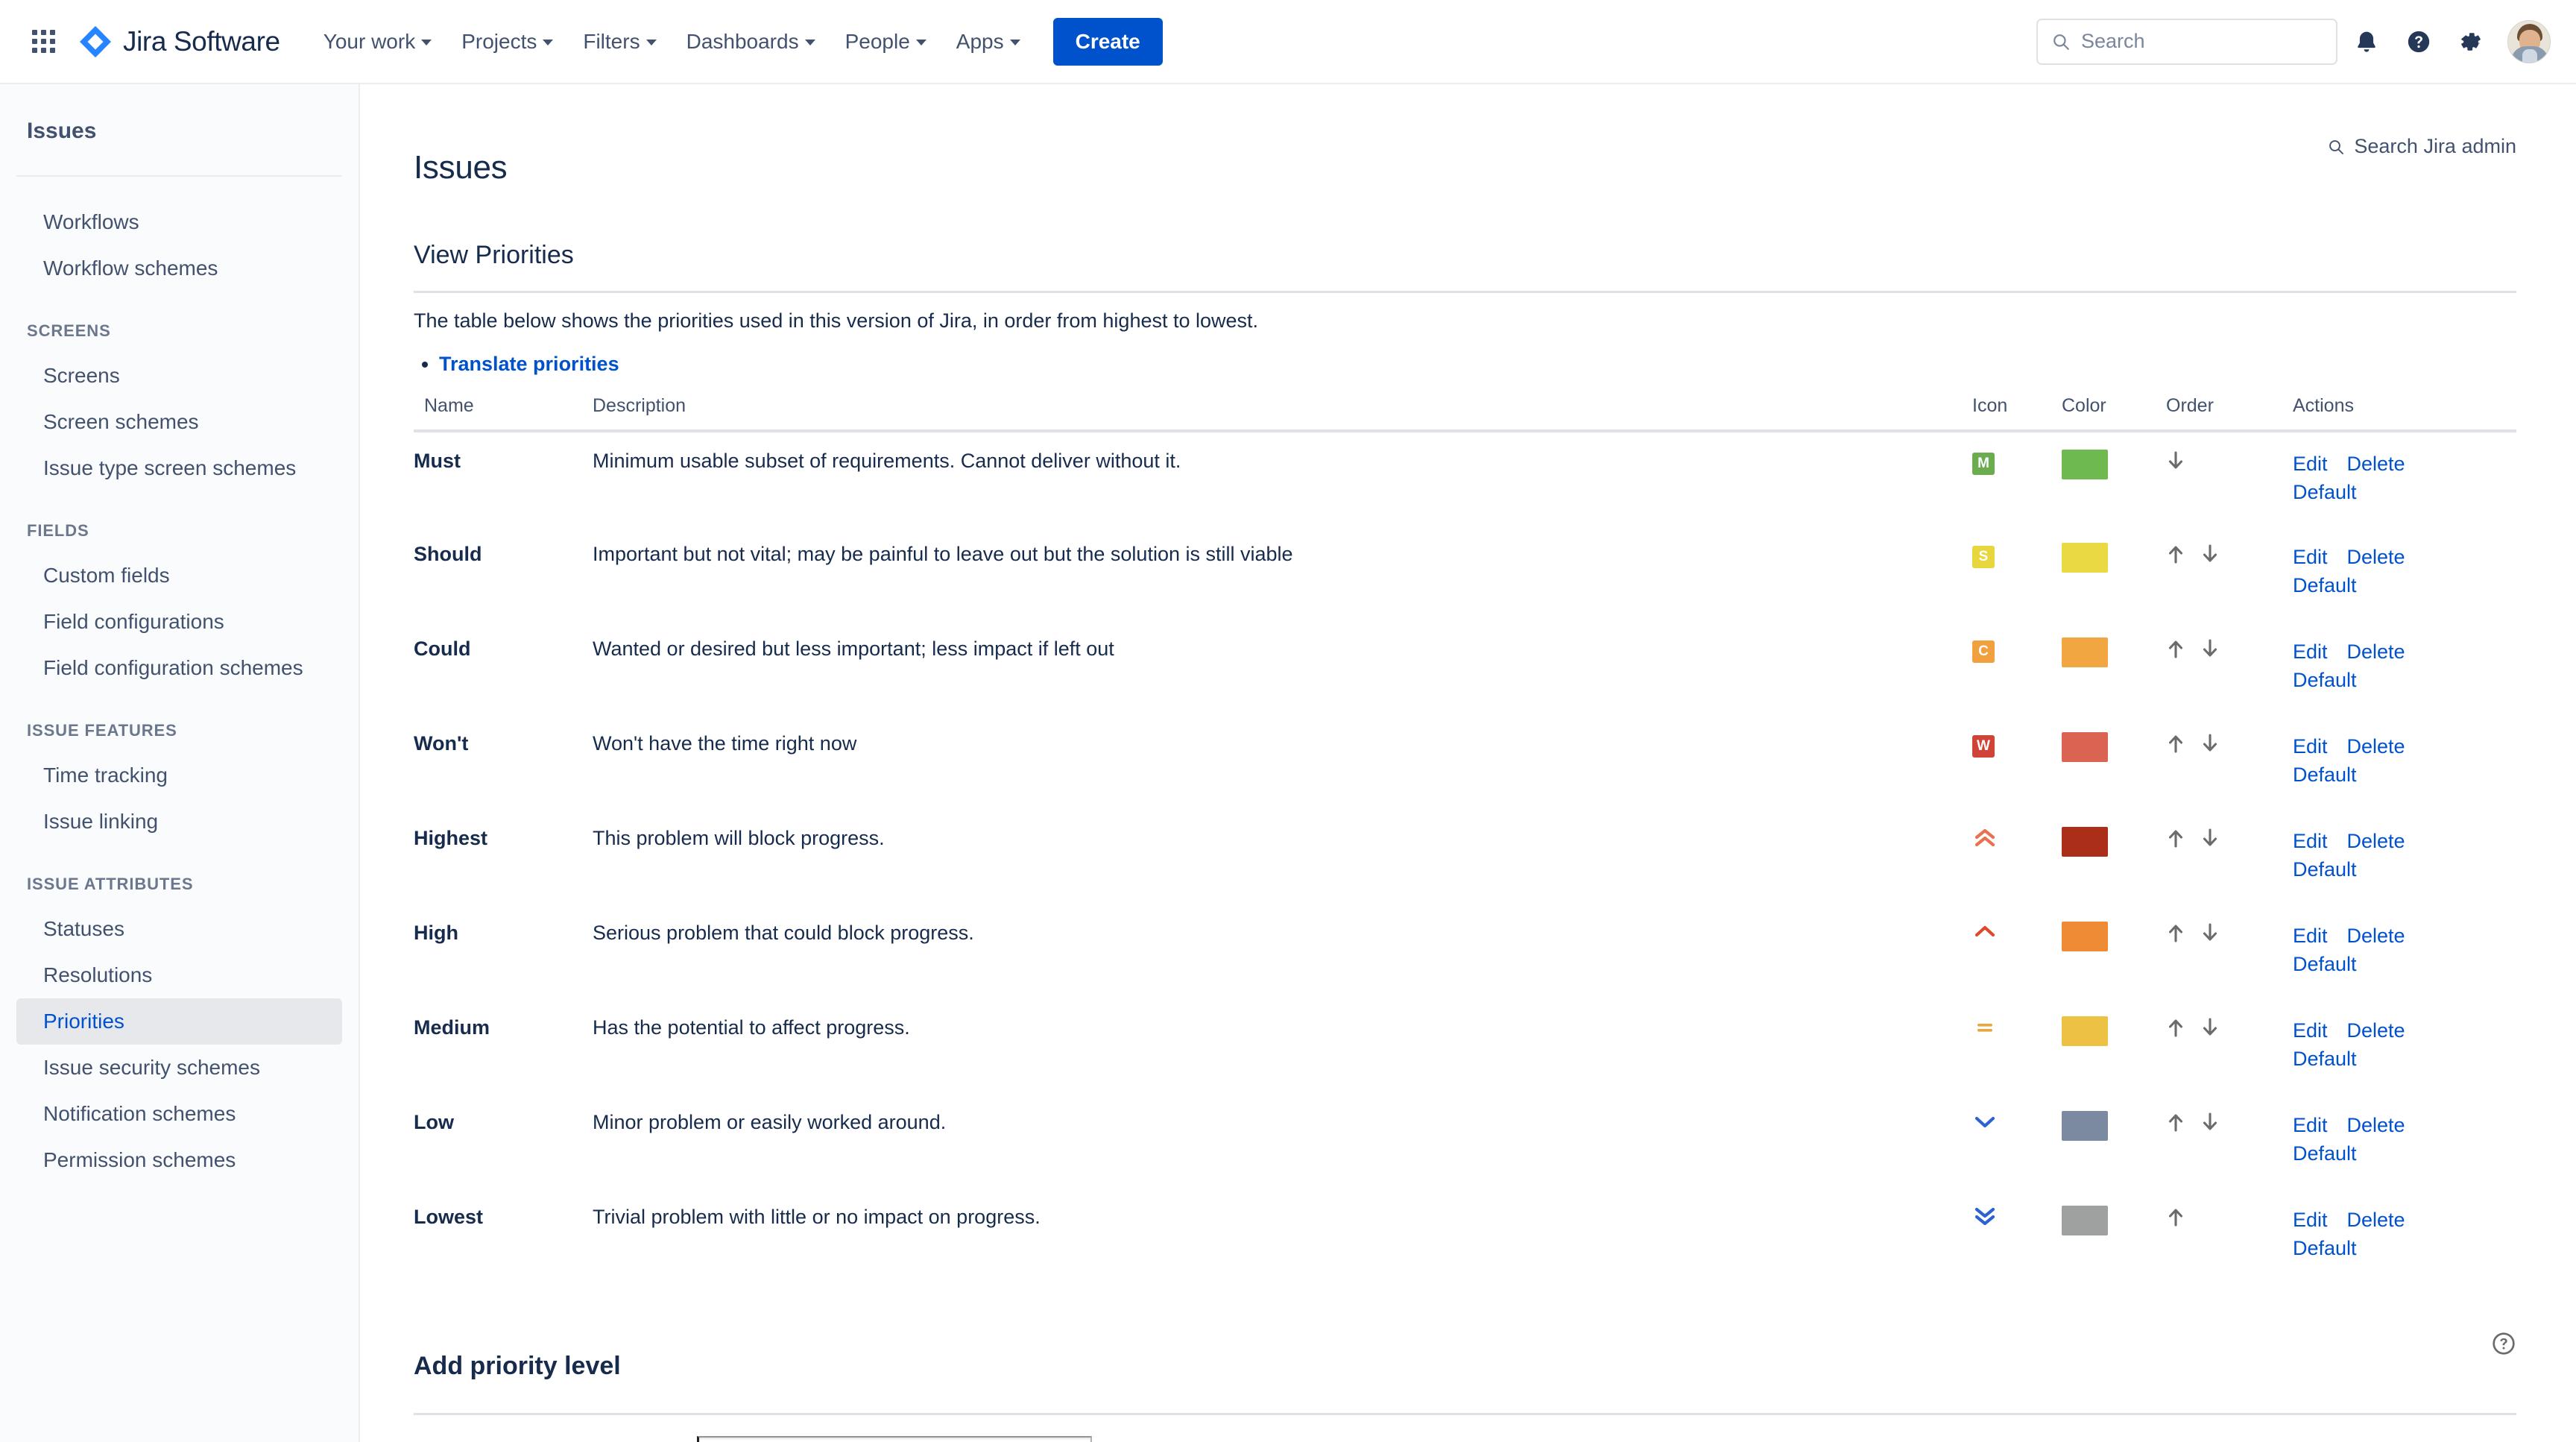 The image size is (2576, 1442). I want to click on section-divider, so click(1465, 292).